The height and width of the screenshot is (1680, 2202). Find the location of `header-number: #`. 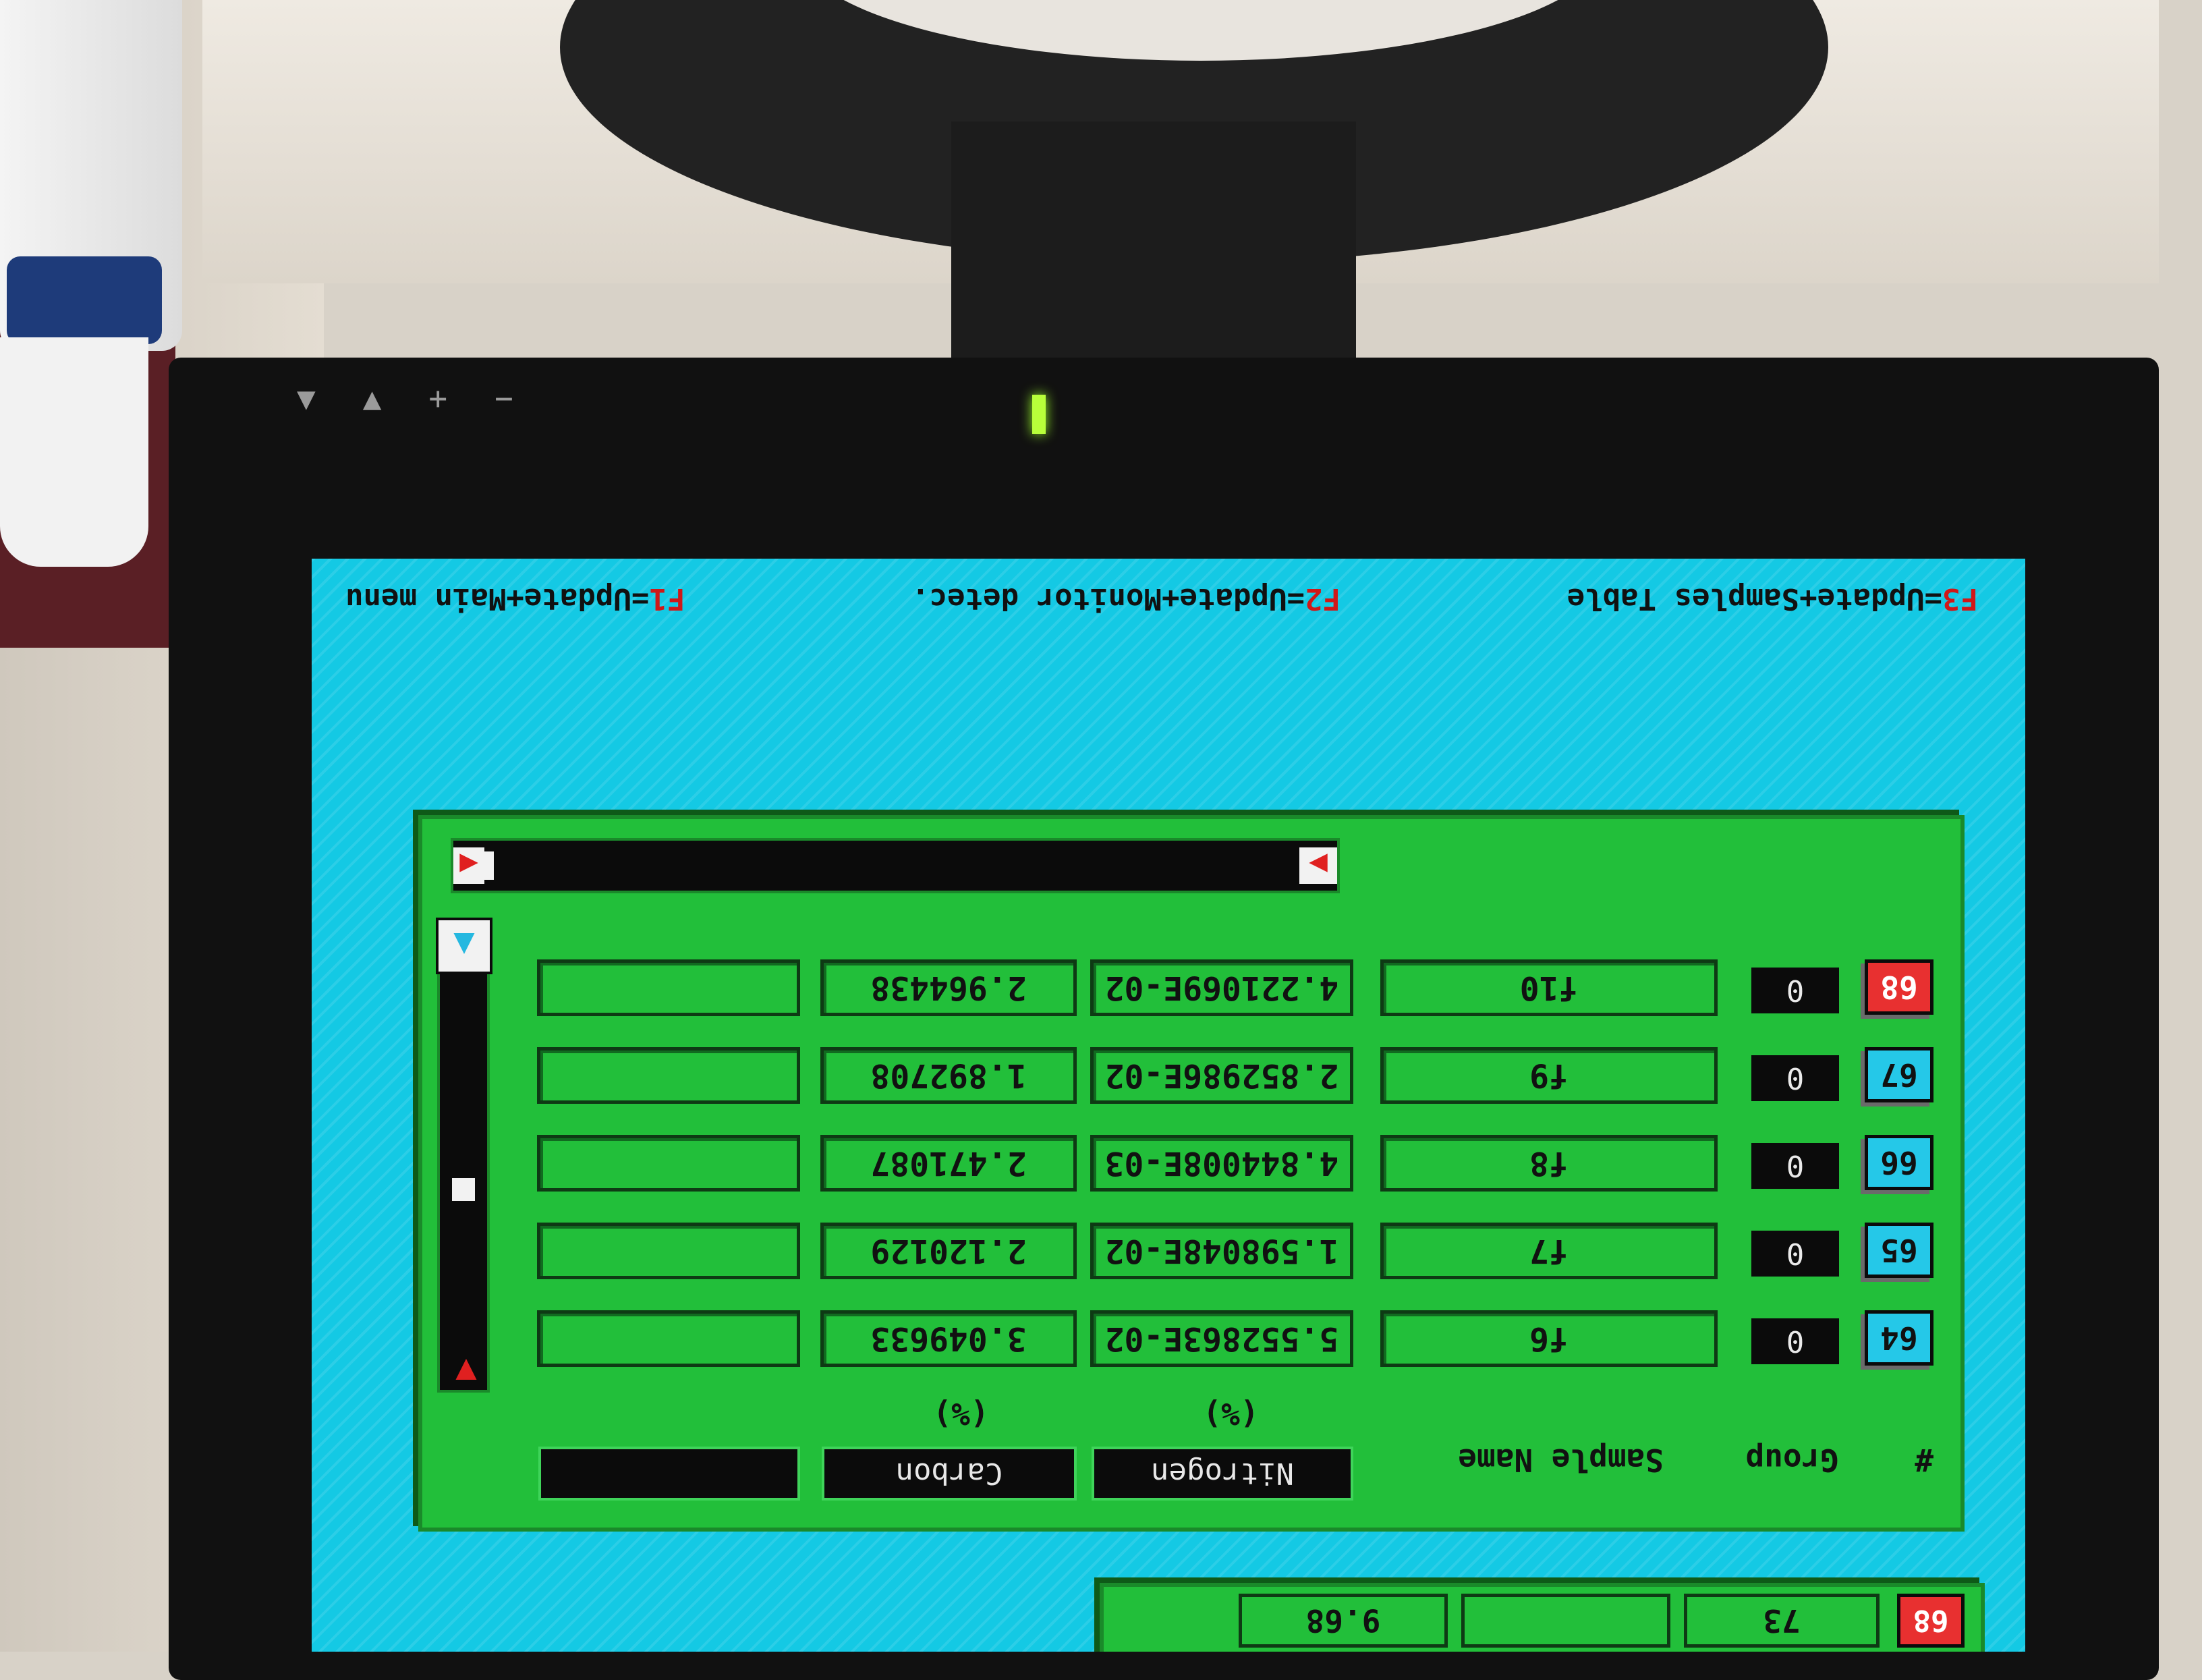

header-number: # is located at coordinates (1924, 1460).